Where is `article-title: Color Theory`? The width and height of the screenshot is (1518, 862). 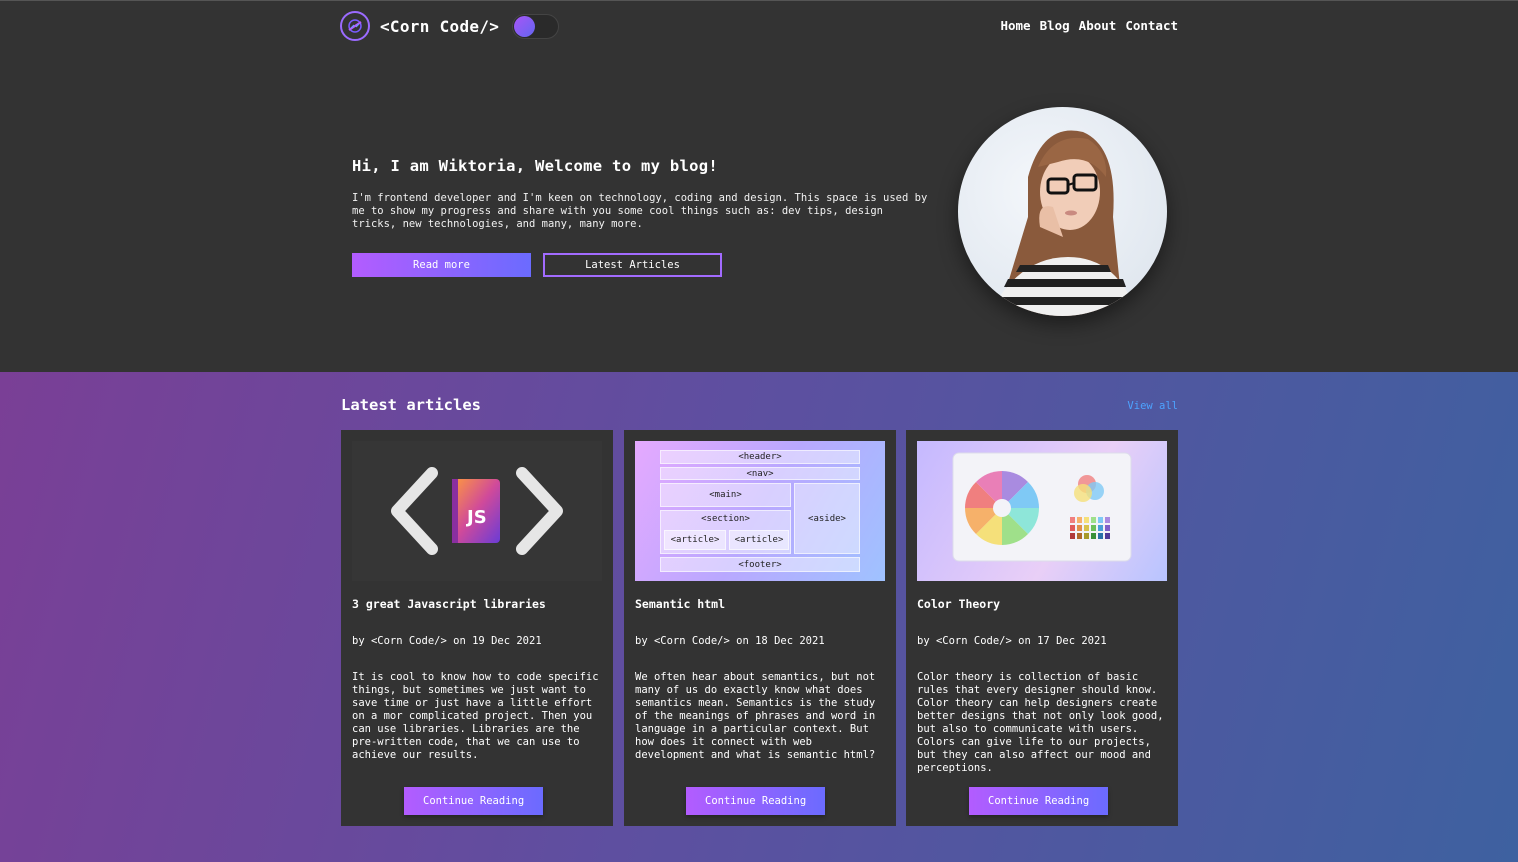 article-title: Color Theory is located at coordinates (958, 604).